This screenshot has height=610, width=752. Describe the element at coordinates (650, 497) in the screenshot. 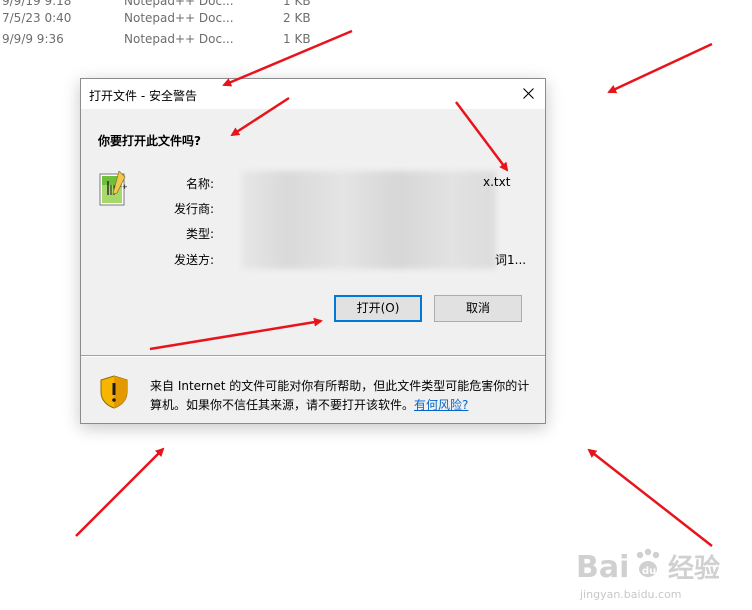

I see `arrow-to-dialog-bottom-right` at that location.